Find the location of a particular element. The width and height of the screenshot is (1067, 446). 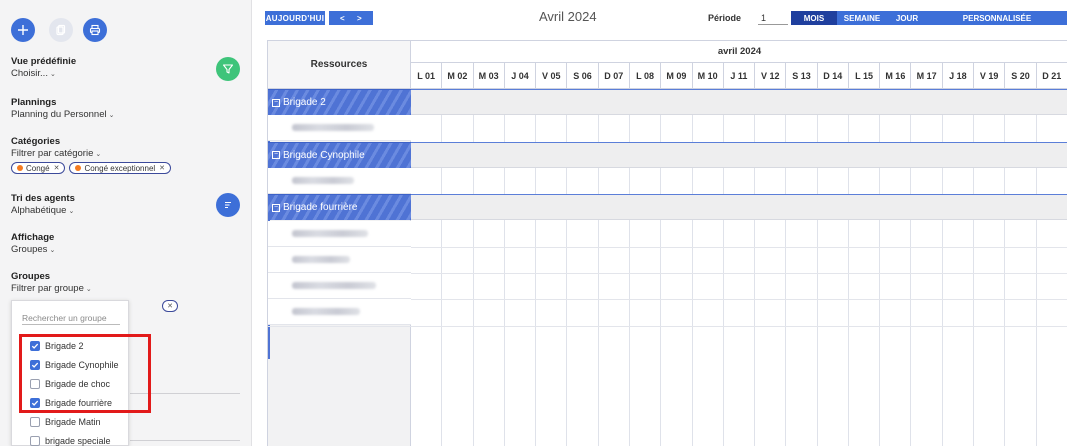

section-vue-predefinie: Vue prédéfinie Choisir... ⌄ is located at coordinates (43, 68).